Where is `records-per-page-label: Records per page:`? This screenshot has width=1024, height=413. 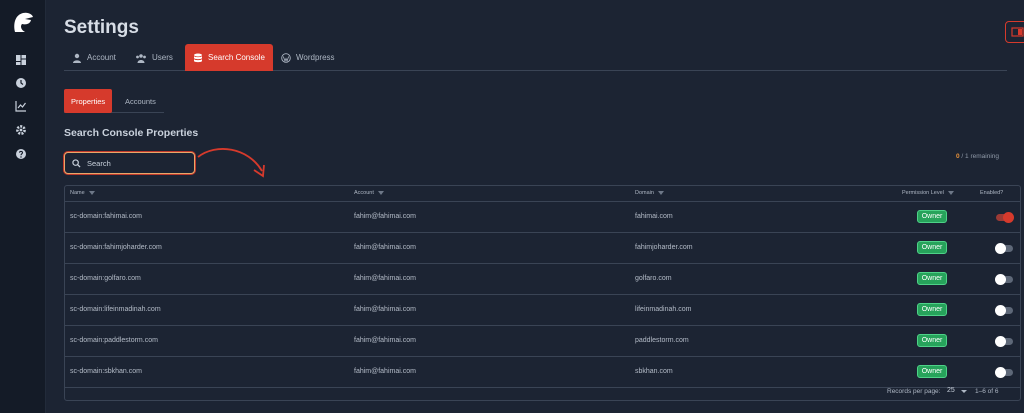 records-per-page-label: Records per page: is located at coordinates (914, 391).